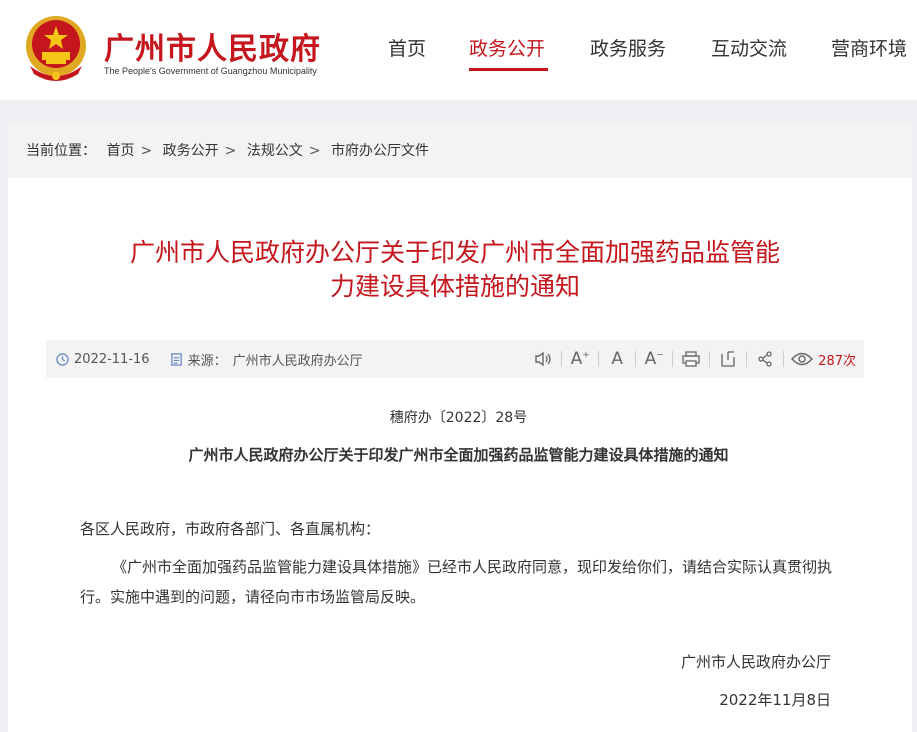 This screenshot has height=732, width=917. I want to click on nav-gov-services: 政务服务, so click(628, 47).